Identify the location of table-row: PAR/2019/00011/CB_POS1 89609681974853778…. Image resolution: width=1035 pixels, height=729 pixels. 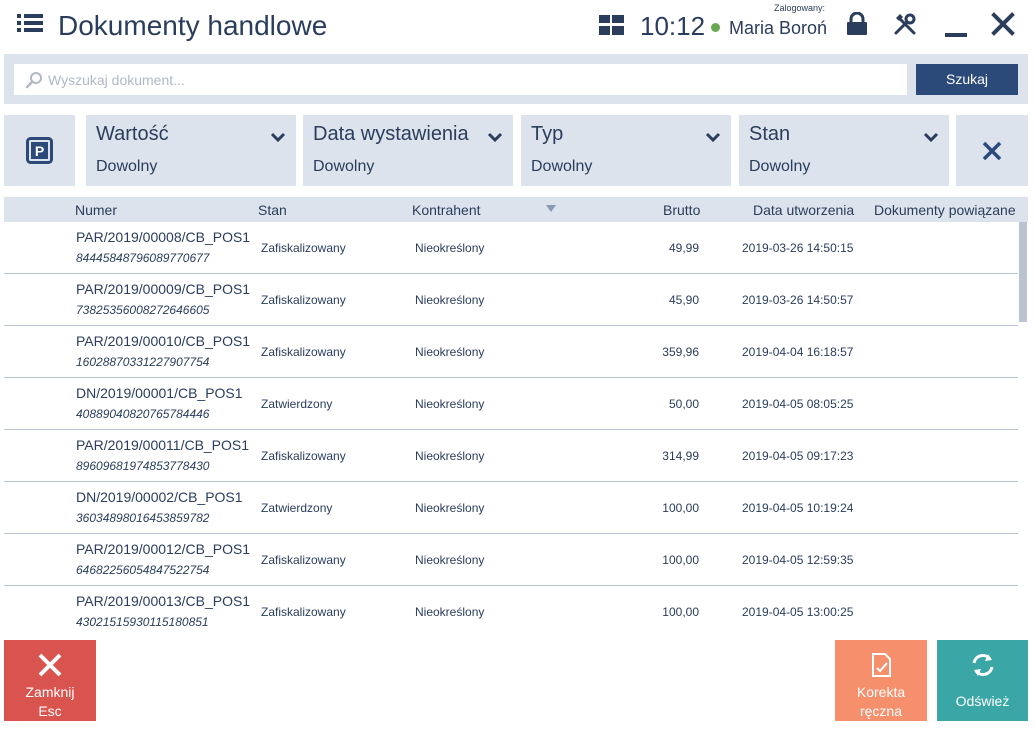
(511, 456).